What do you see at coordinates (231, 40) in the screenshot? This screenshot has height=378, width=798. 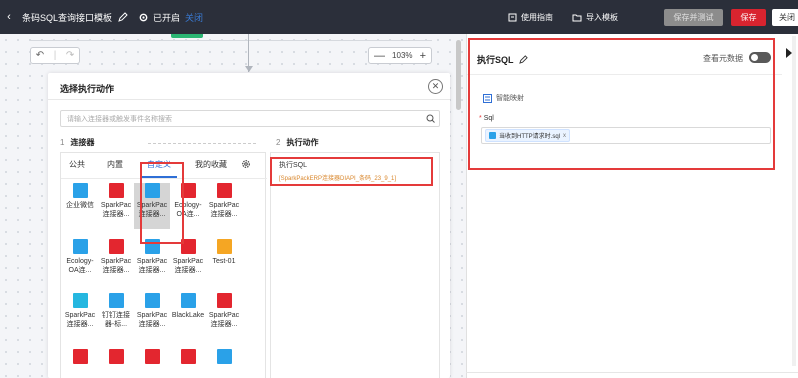 I see `flow-connector-line` at bounding box center [231, 40].